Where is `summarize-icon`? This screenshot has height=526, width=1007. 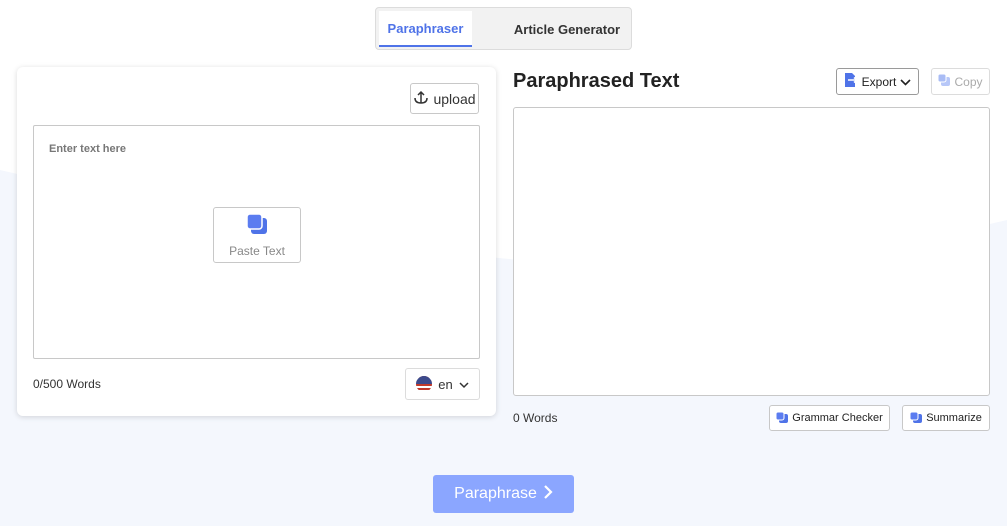
summarize-icon is located at coordinates (916, 418).